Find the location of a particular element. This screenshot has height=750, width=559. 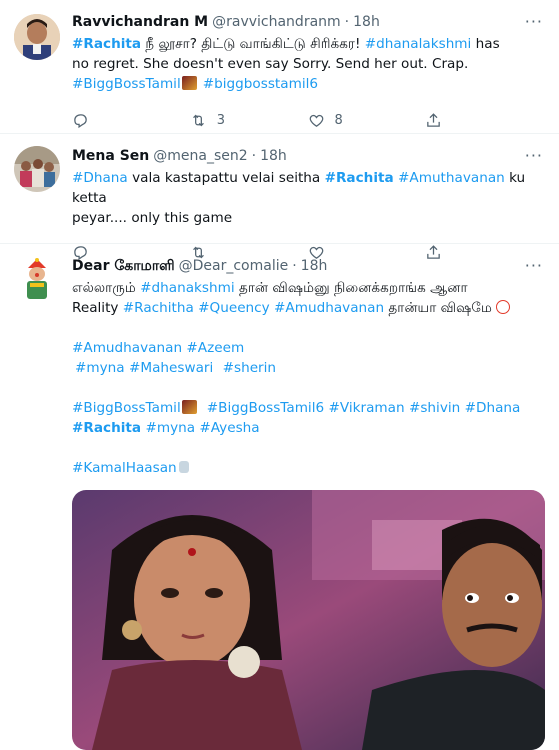

author-handle: @Dear_comalie is located at coordinates (234, 266).